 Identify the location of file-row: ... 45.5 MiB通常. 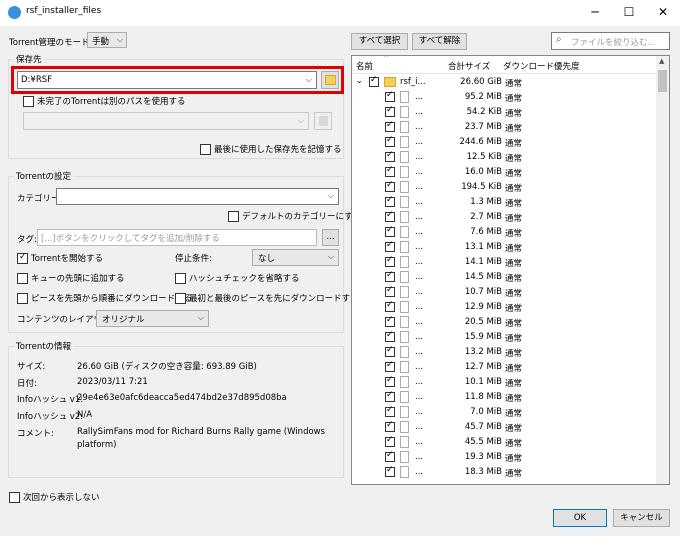
(504, 442).